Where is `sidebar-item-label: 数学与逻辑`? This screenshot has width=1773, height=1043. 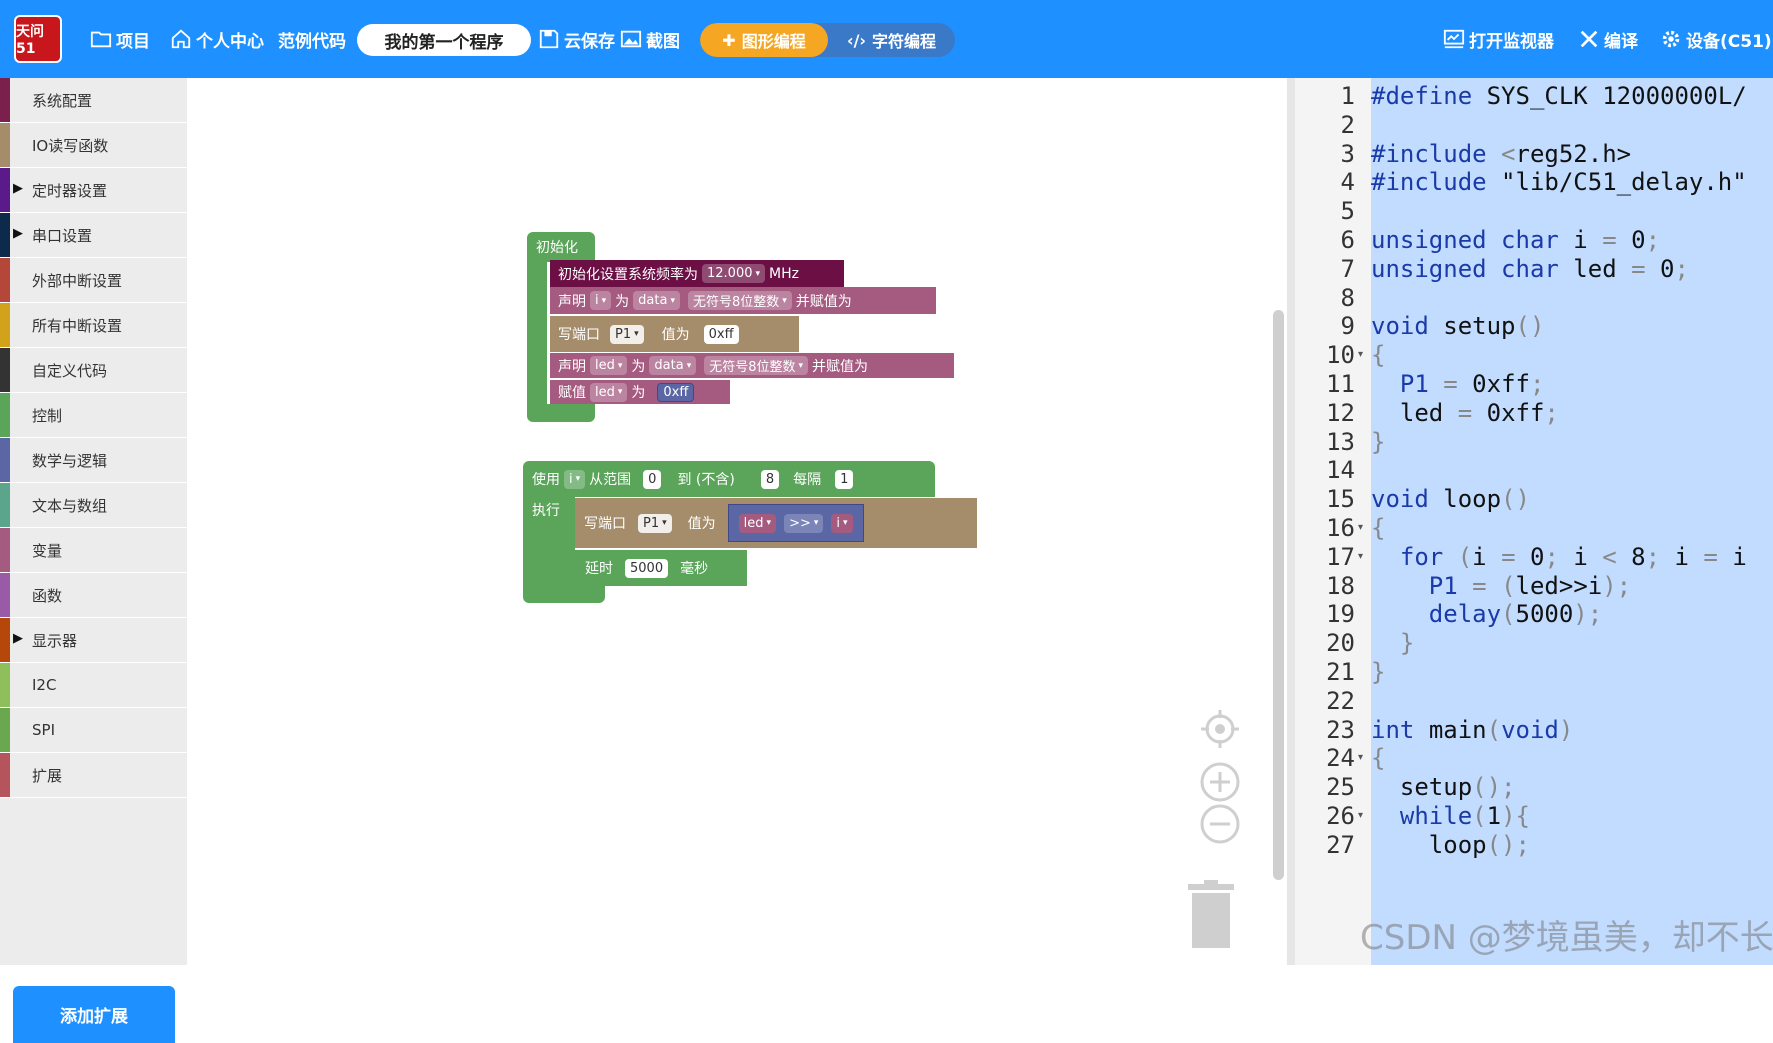
sidebar-item-label: 数学与逻辑 is located at coordinates (70, 460).